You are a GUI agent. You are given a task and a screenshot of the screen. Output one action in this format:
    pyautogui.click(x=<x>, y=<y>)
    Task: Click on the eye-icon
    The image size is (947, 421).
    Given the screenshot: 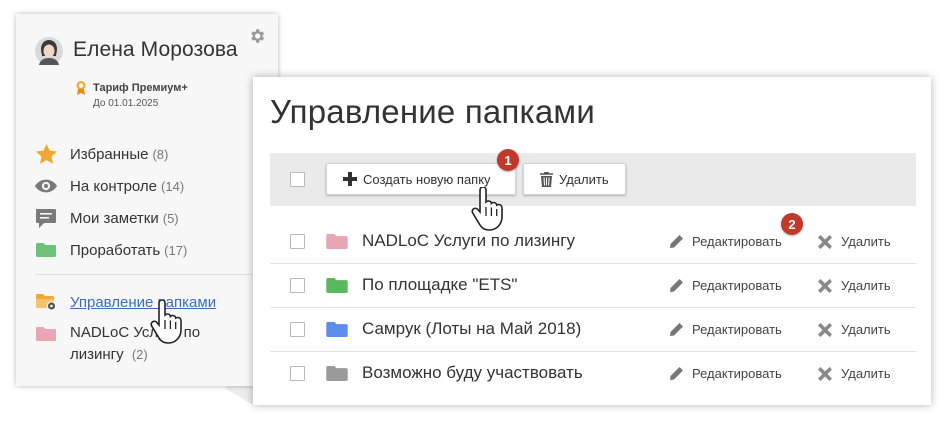 What is the action you would take?
    pyautogui.click(x=46, y=186)
    